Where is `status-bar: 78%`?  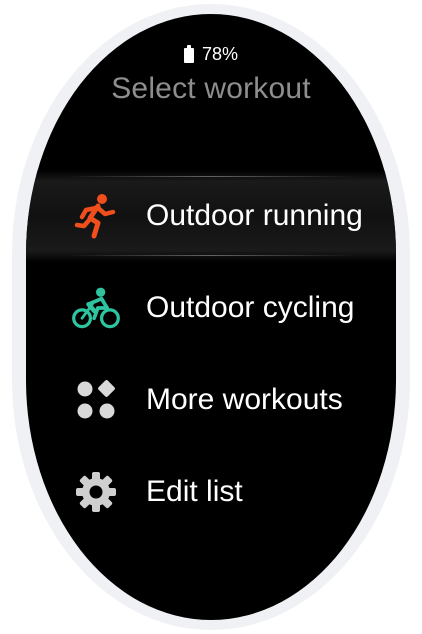
status-bar: 78% is located at coordinates (211, 54).